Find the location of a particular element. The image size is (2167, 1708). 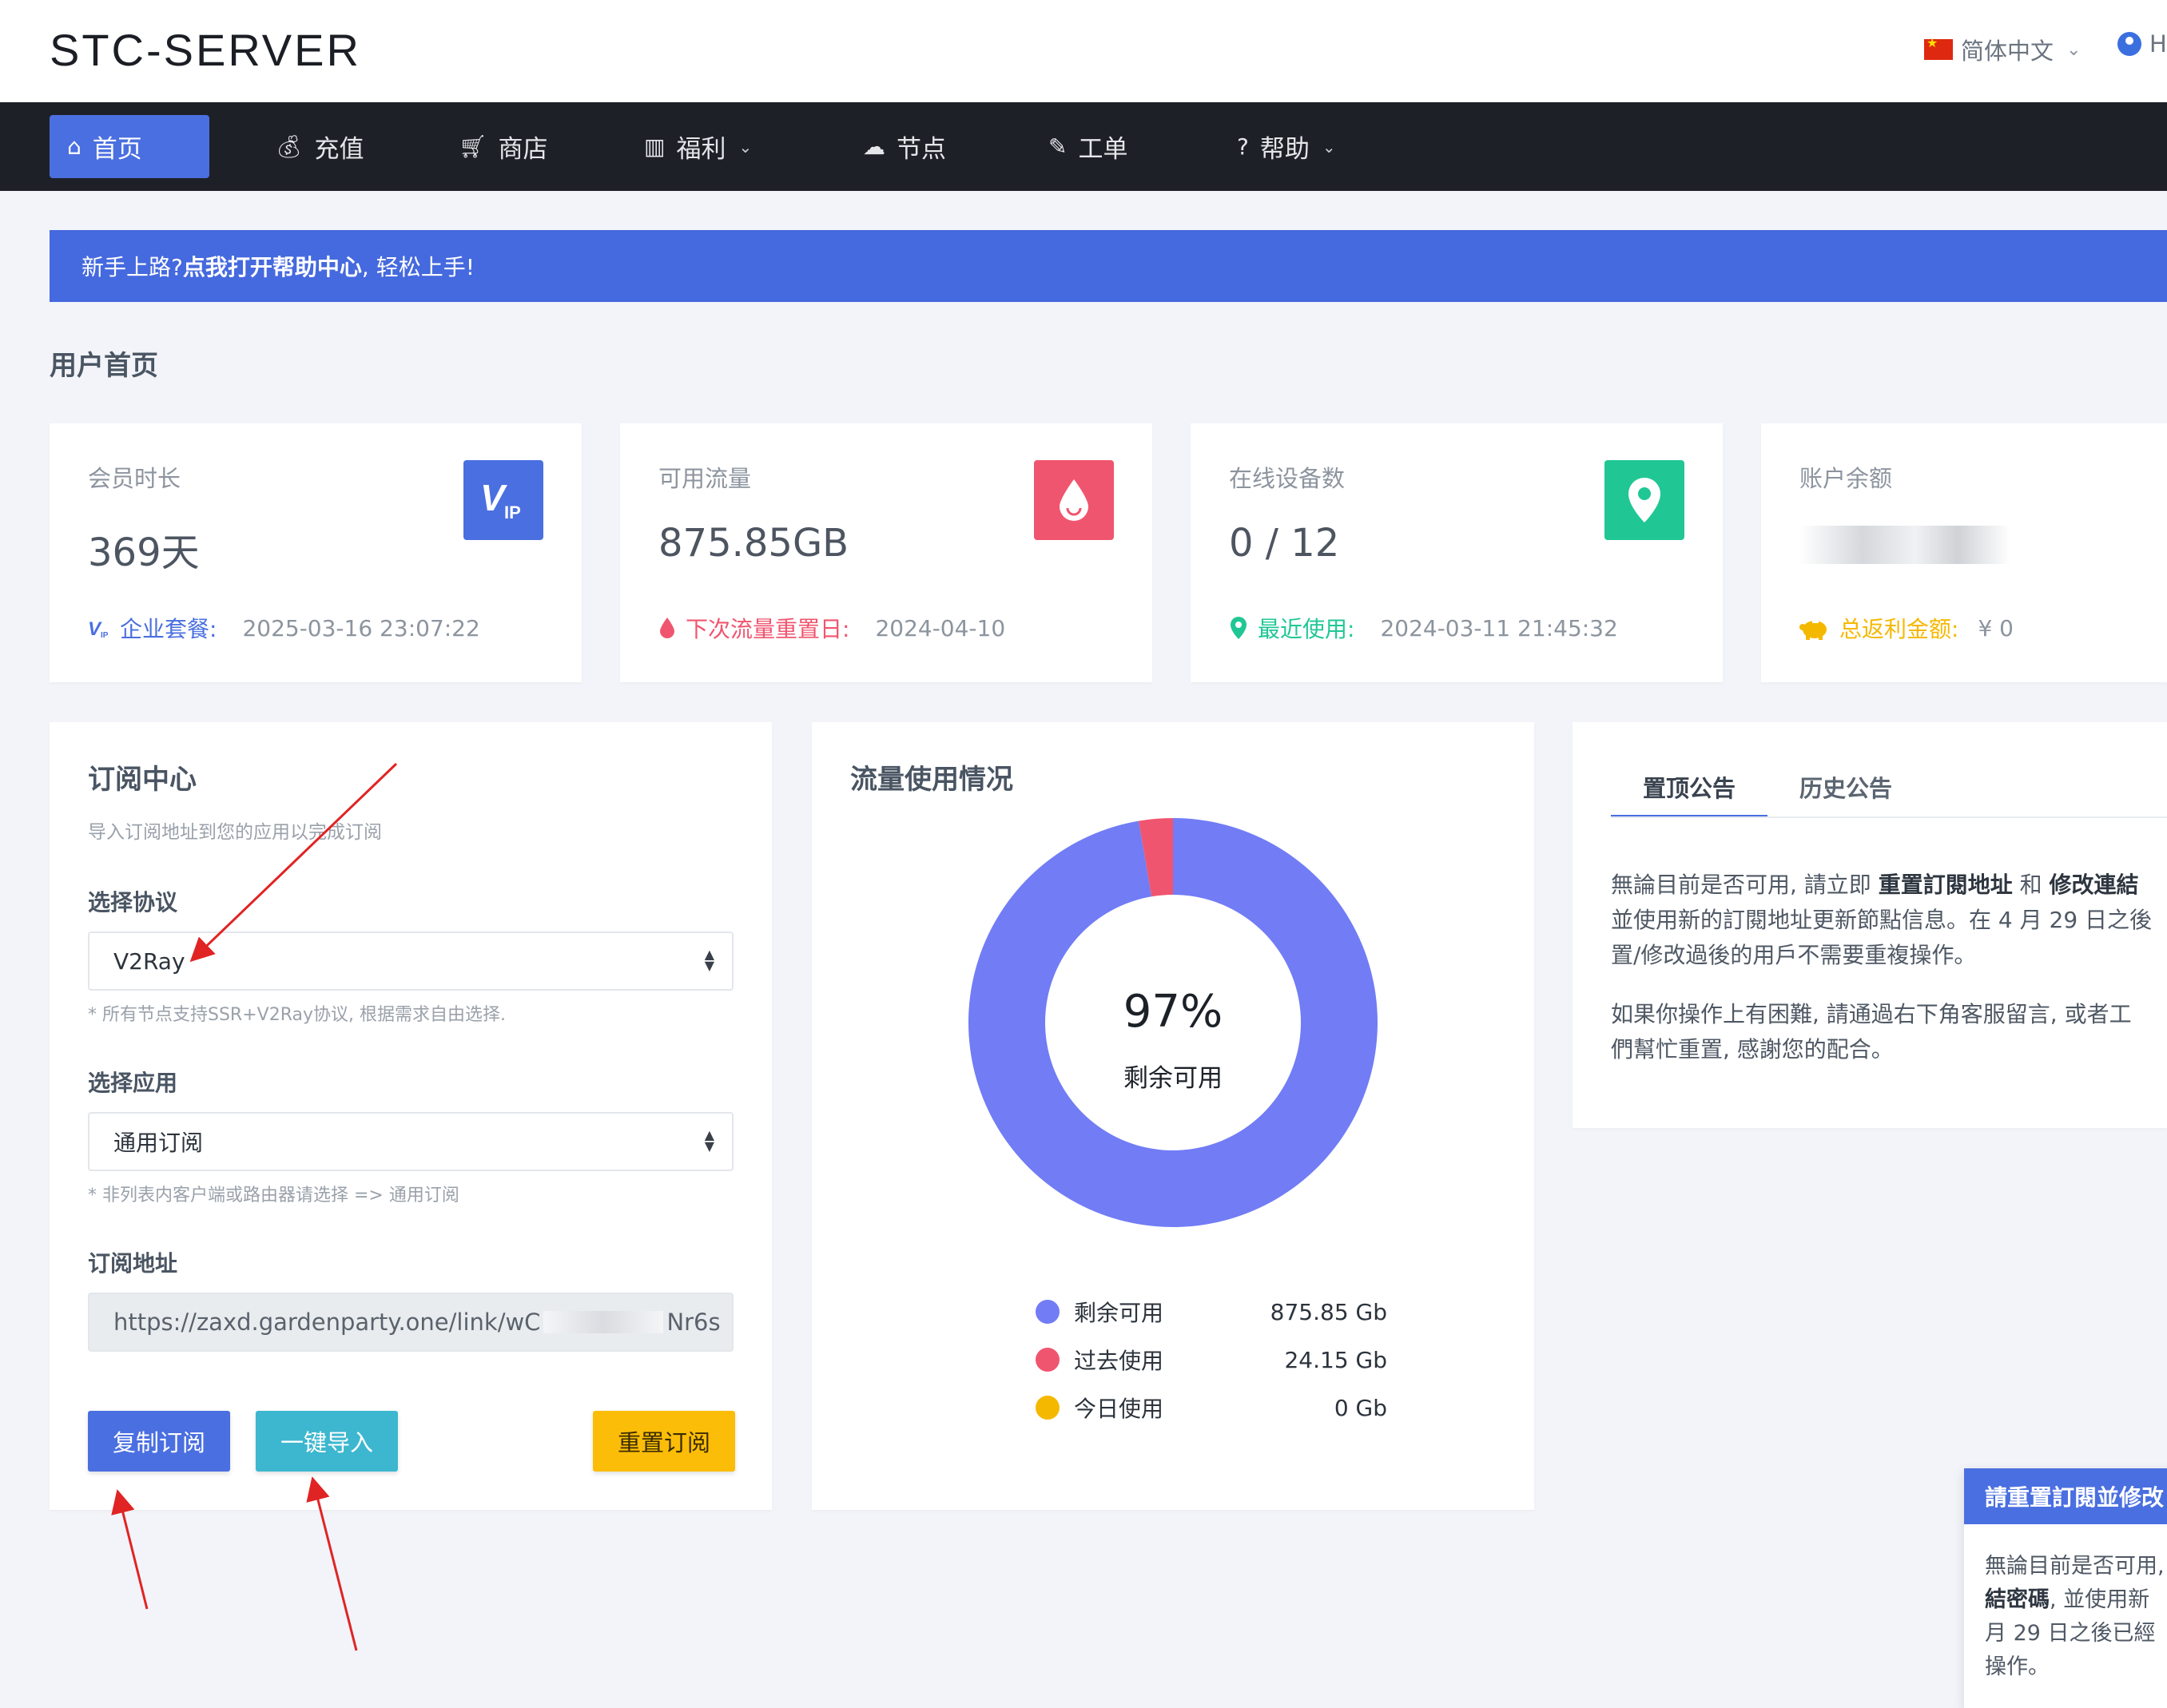

nav-item-shop: 🛒︎ 商店 is located at coordinates (504, 146).